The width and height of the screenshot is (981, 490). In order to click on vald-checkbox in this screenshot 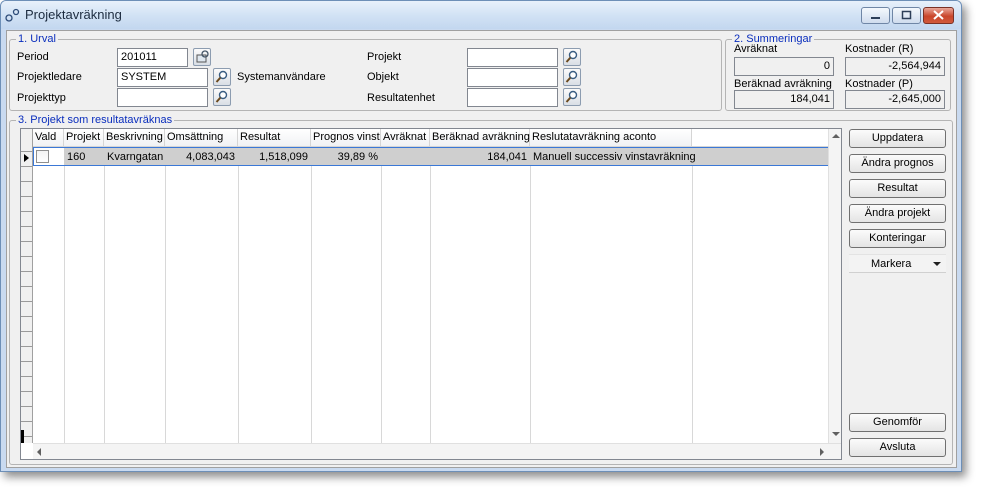, I will do `click(42, 156)`.